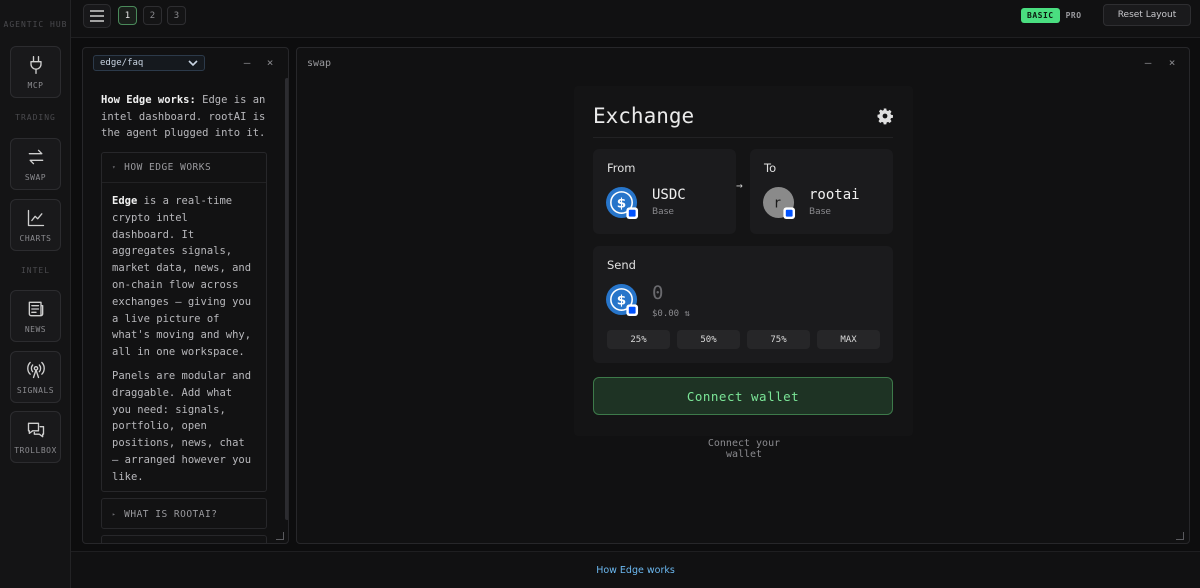 The height and width of the screenshot is (588, 1200). Describe the element at coordinates (35, 156) in the screenshot. I see `swap-arrows-icon` at that location.